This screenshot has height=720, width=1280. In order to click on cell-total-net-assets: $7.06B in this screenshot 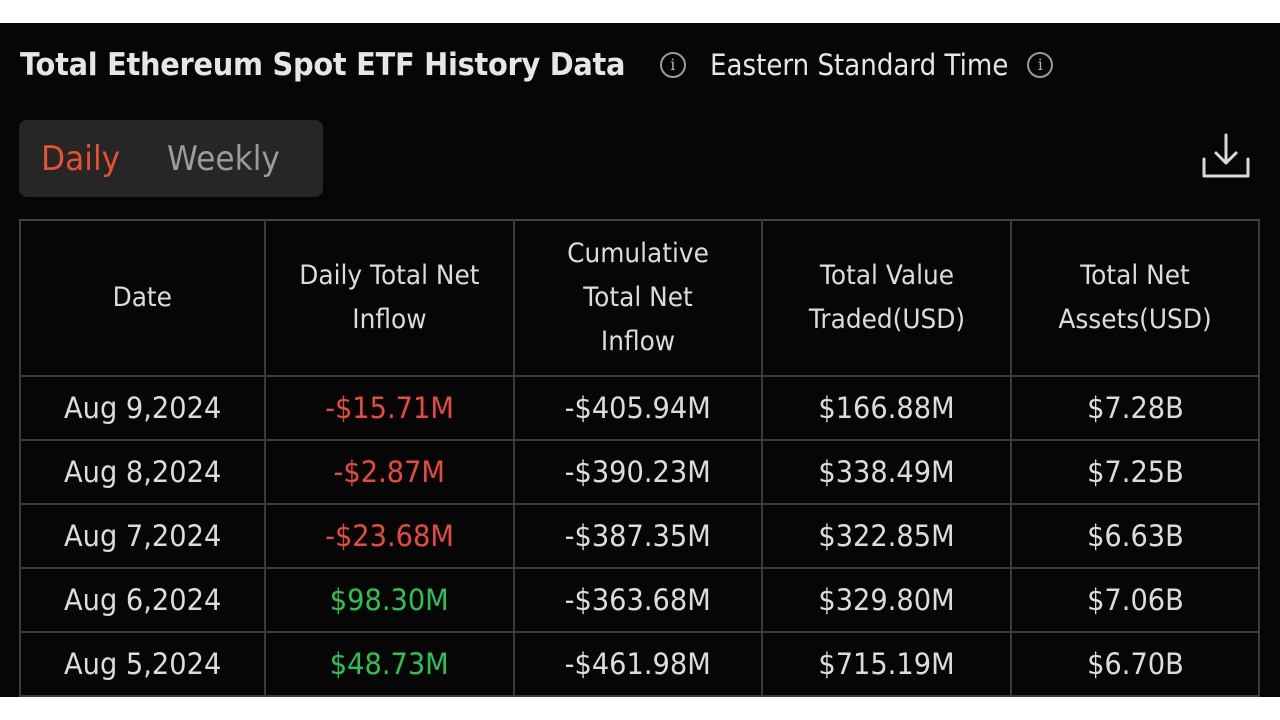, I will do `click(1135, 600)`.